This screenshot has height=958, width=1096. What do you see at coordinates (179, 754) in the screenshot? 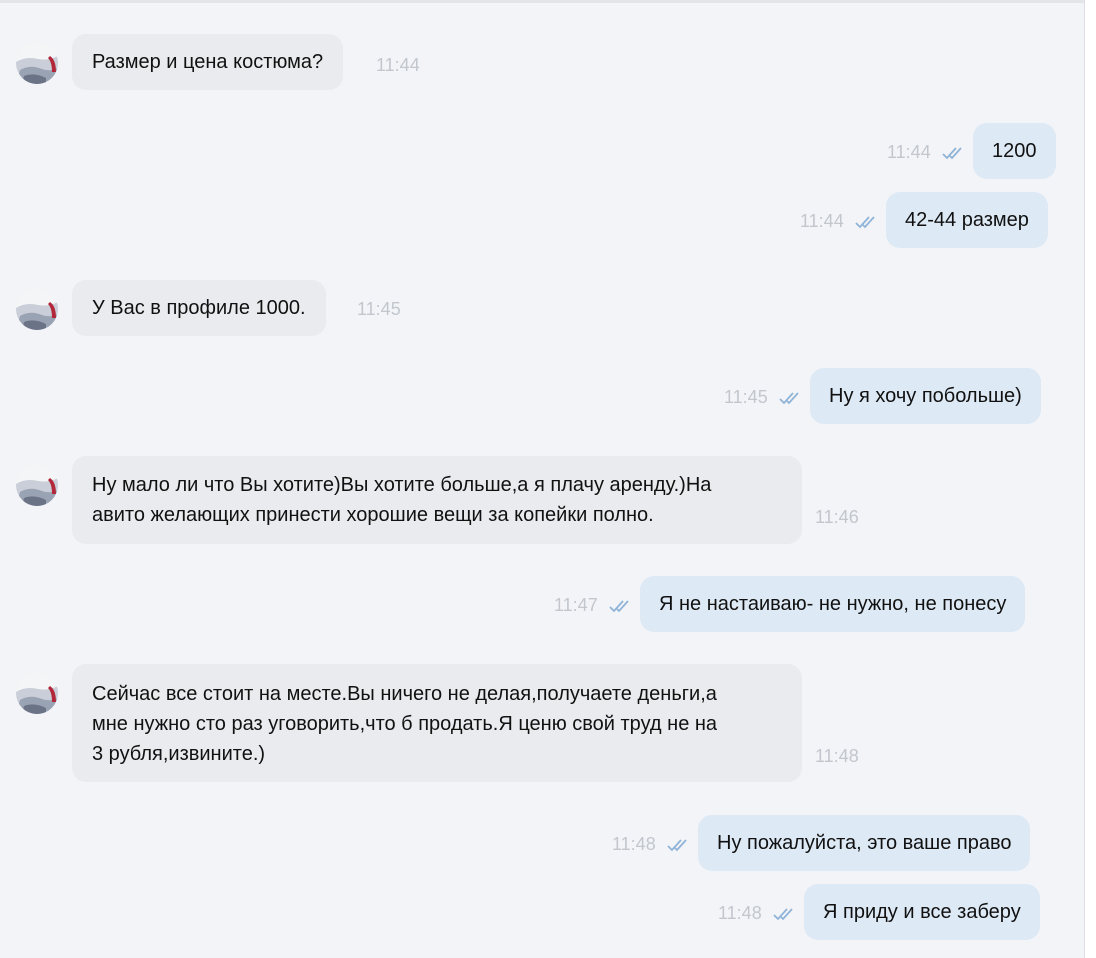
I see `message-text-line: 3 рубля,извините.)` at bounding box center [179, 754].